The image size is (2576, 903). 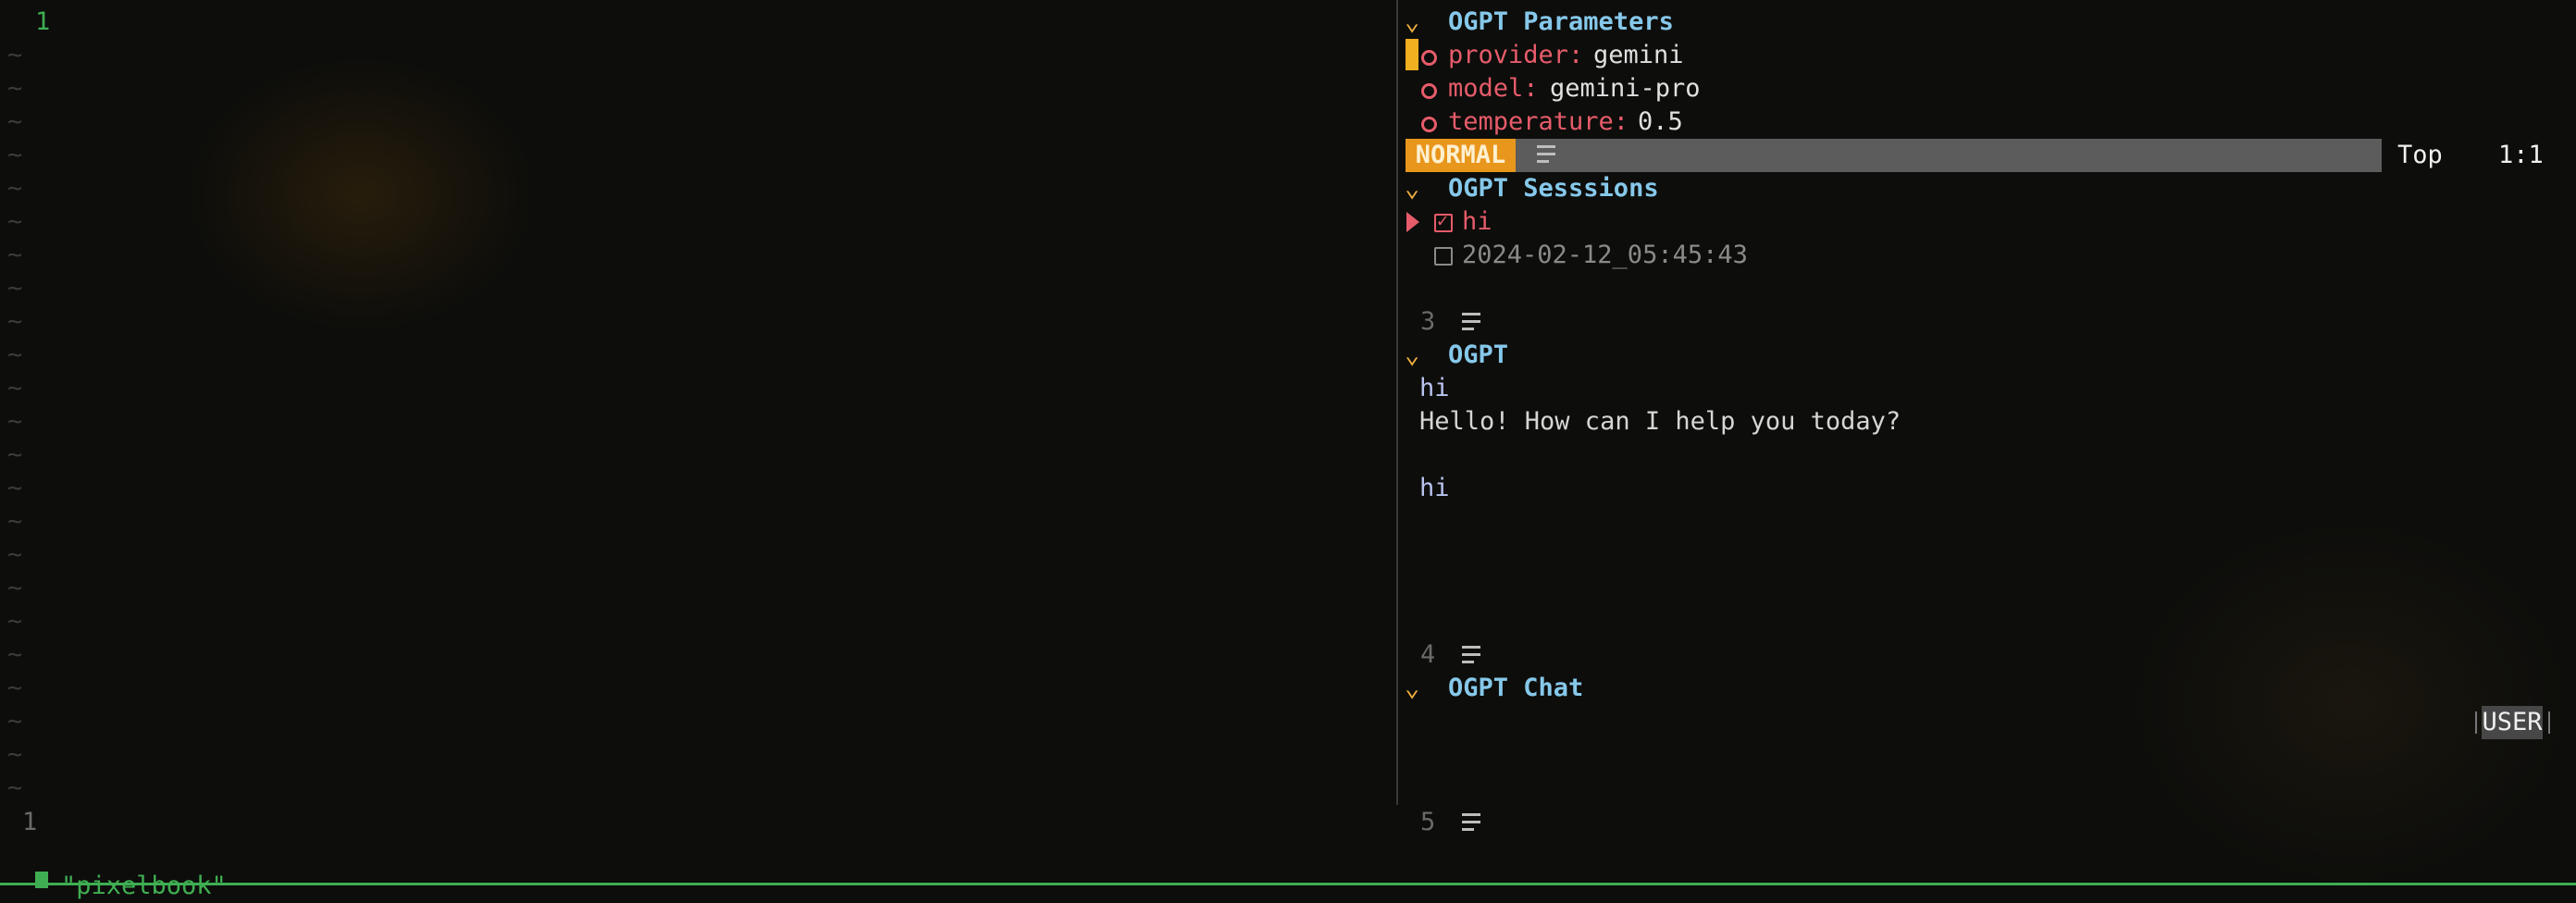 What do you see at coordinates (1412, 355) in the screenshot?
I see `ogpt-chevron-icon: ⌄` at bounding box center [1412, 355].